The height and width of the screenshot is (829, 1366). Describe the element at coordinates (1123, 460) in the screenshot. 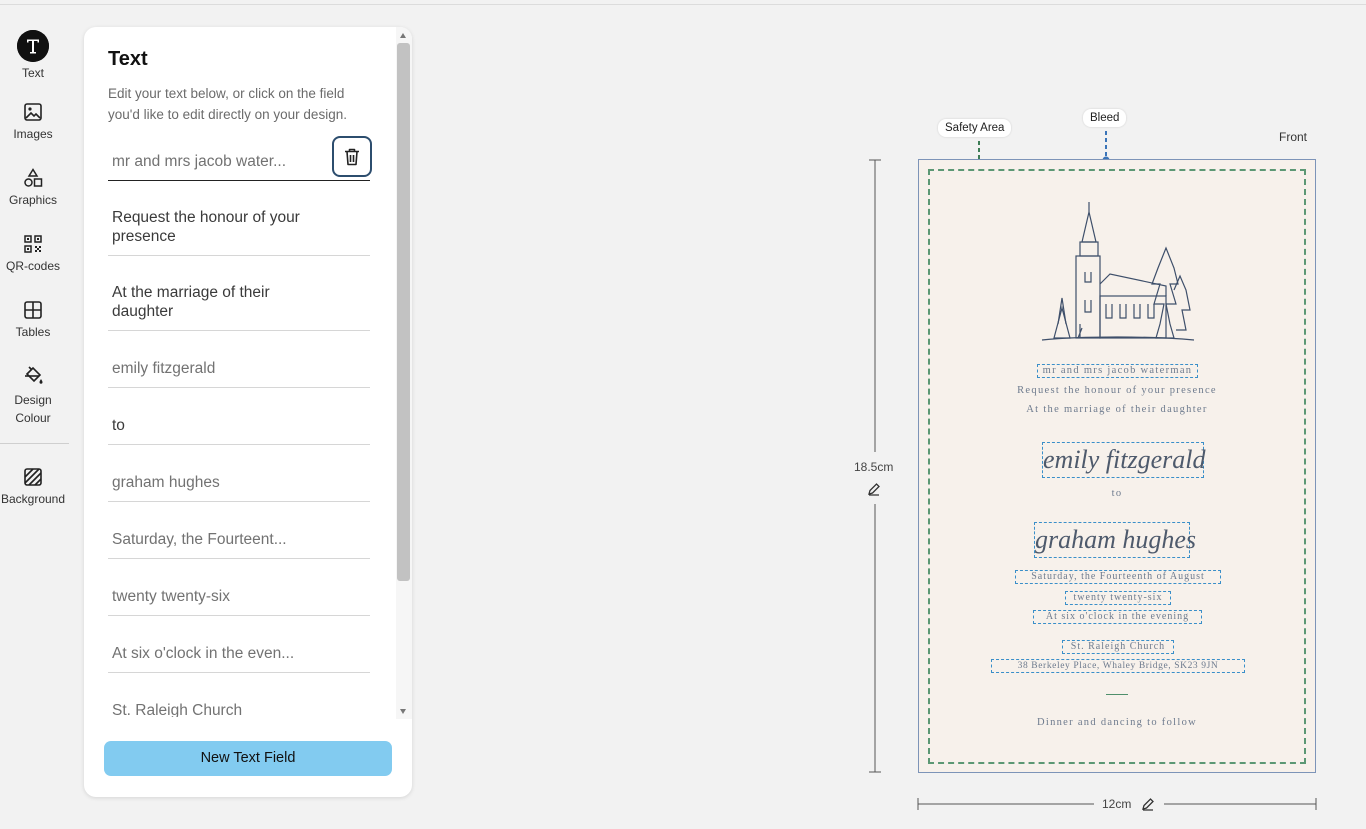

I see `card-text-bride: emily fitzgerald` at that location.